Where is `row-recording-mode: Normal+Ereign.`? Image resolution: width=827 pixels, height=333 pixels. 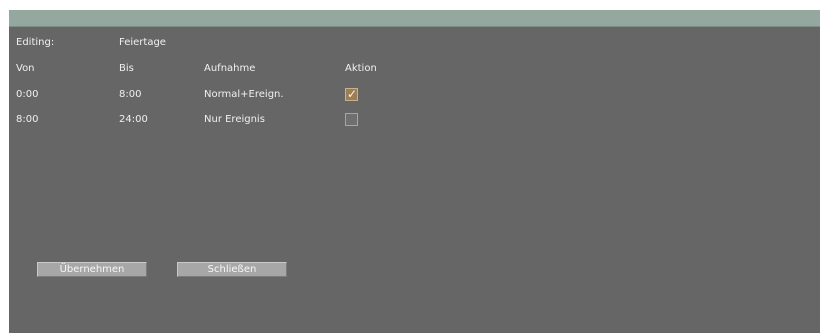
row-recording-mode: Normal+Ereign. is located at coordinates (244, 94).